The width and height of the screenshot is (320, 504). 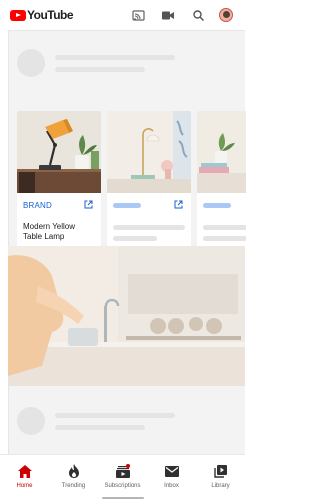 What do you see at coordinates (73, 471) in the screenshot?
I see `flame-icon` at bounding box center [73, 471].